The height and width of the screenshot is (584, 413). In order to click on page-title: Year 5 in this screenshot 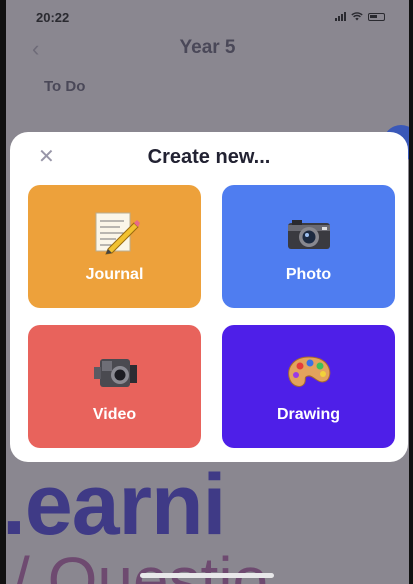, I will do `click(207, 47)`.